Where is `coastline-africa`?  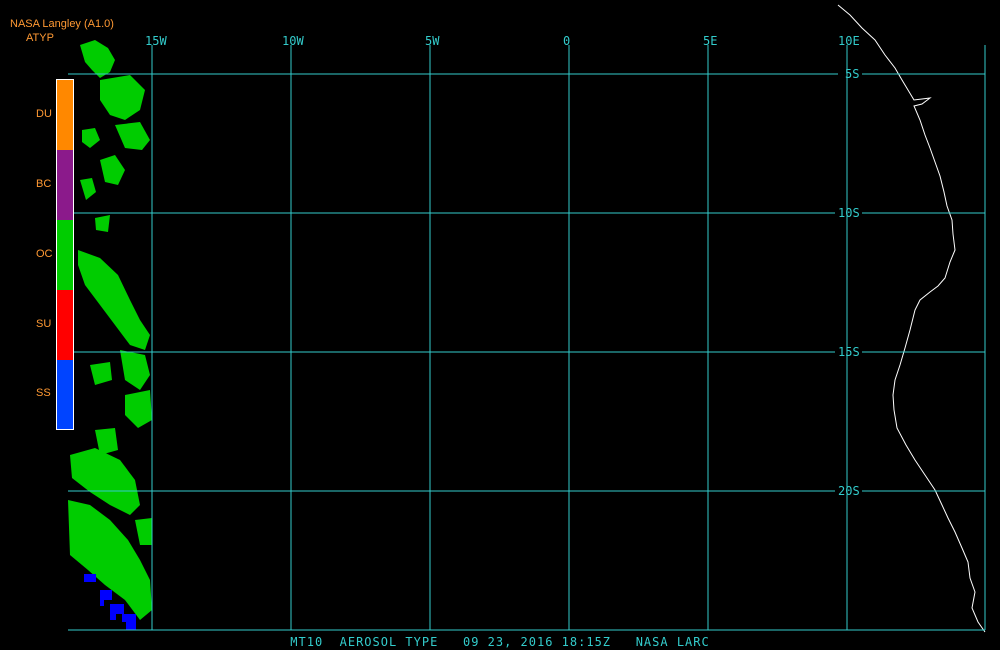
coastline-africa is located at coordinates (911, 318).